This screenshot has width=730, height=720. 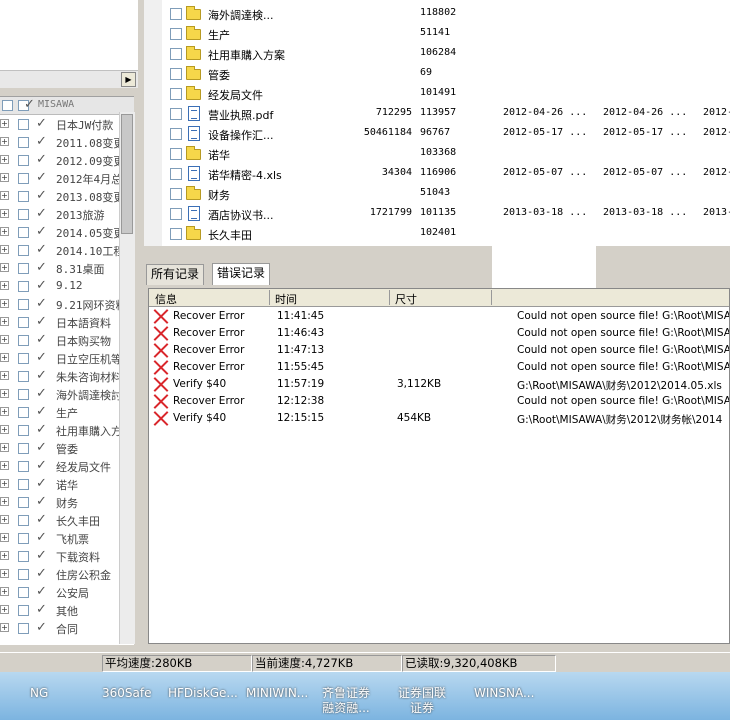 What do you see at coordinates (69, 79) in the screenshot?
I see `left-horizontal-scrollbar: ▶` at bounding box center [69, 79].